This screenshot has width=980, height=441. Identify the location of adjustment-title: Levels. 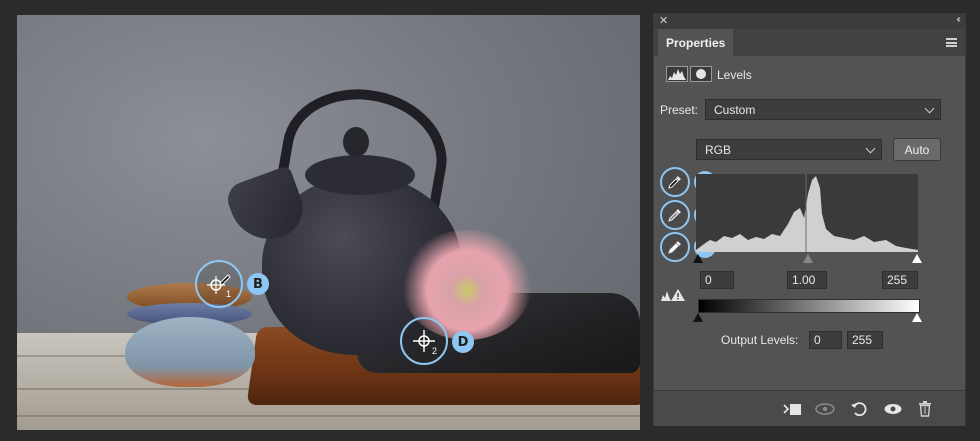
(734, 75).